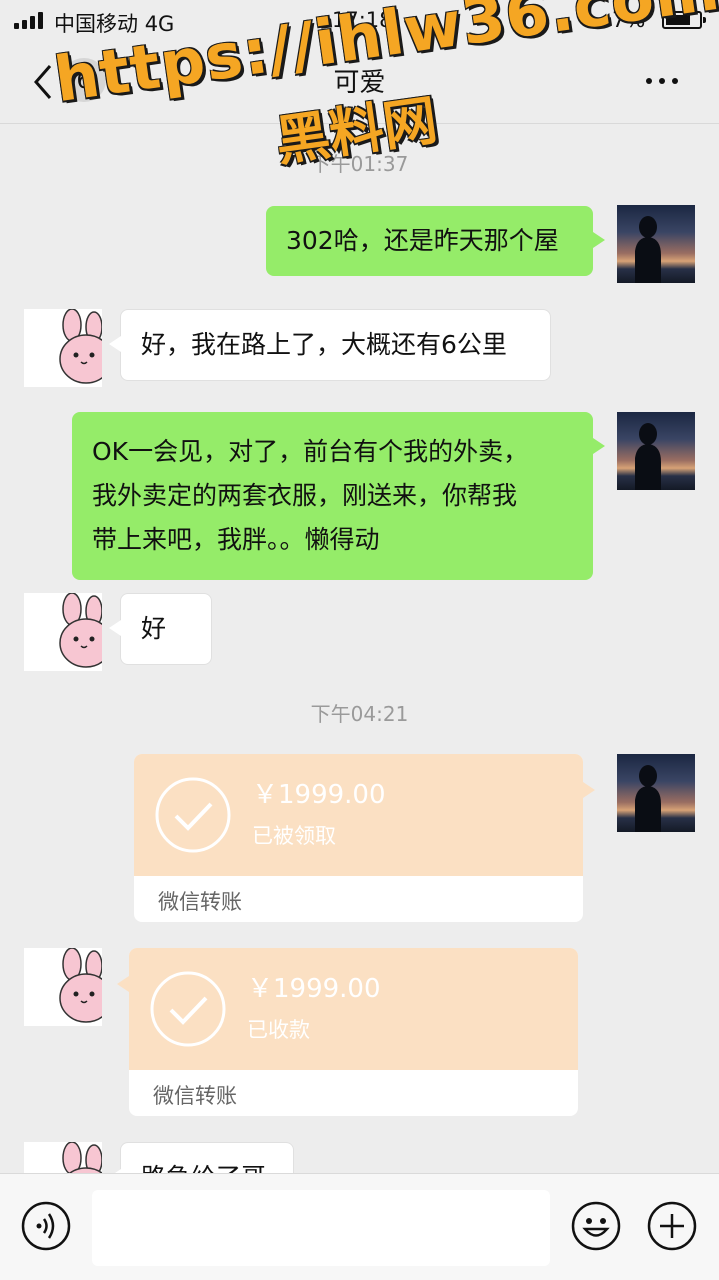 This screenshot has height=1280, width=719. What do you see at coordinates (629, 20) in the screenshot?
I see `battery-percent: 7%` at bounding box center [629, 20].